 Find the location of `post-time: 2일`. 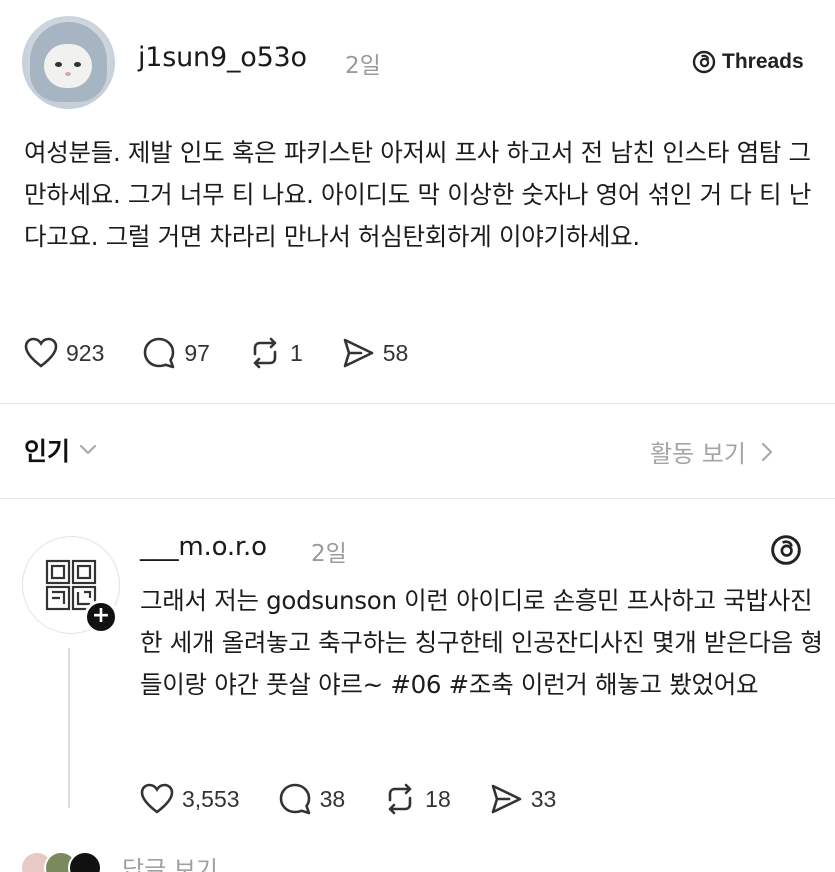

post-time: 2일 is located at coordinates (363, 66).